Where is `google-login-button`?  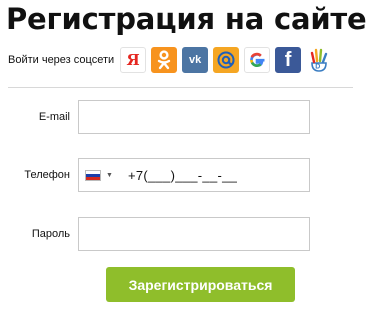
google-login-button is located at coordinates (257, 60).